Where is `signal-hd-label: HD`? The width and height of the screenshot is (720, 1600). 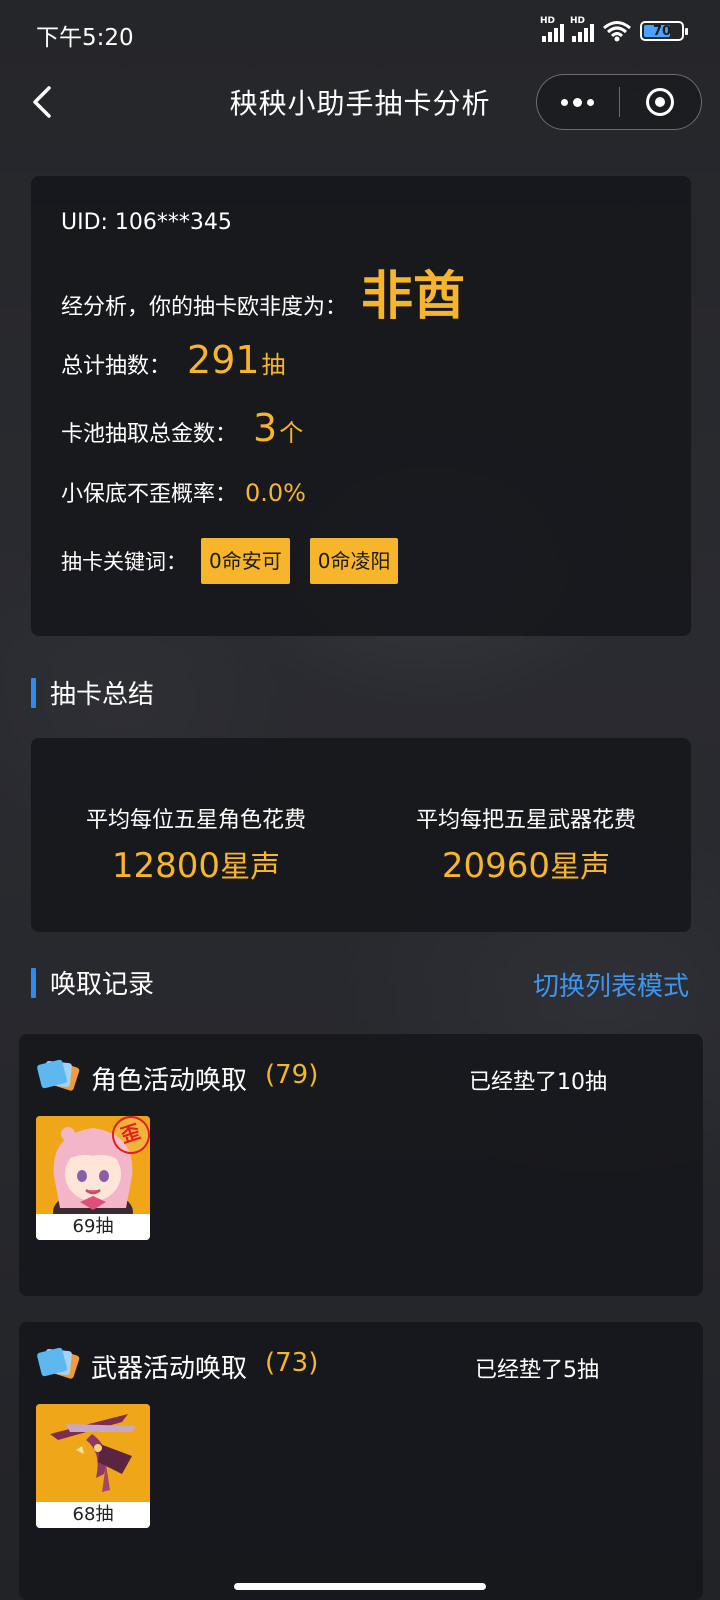 signal-hd-label: HD is located at coordinates (548, 21).